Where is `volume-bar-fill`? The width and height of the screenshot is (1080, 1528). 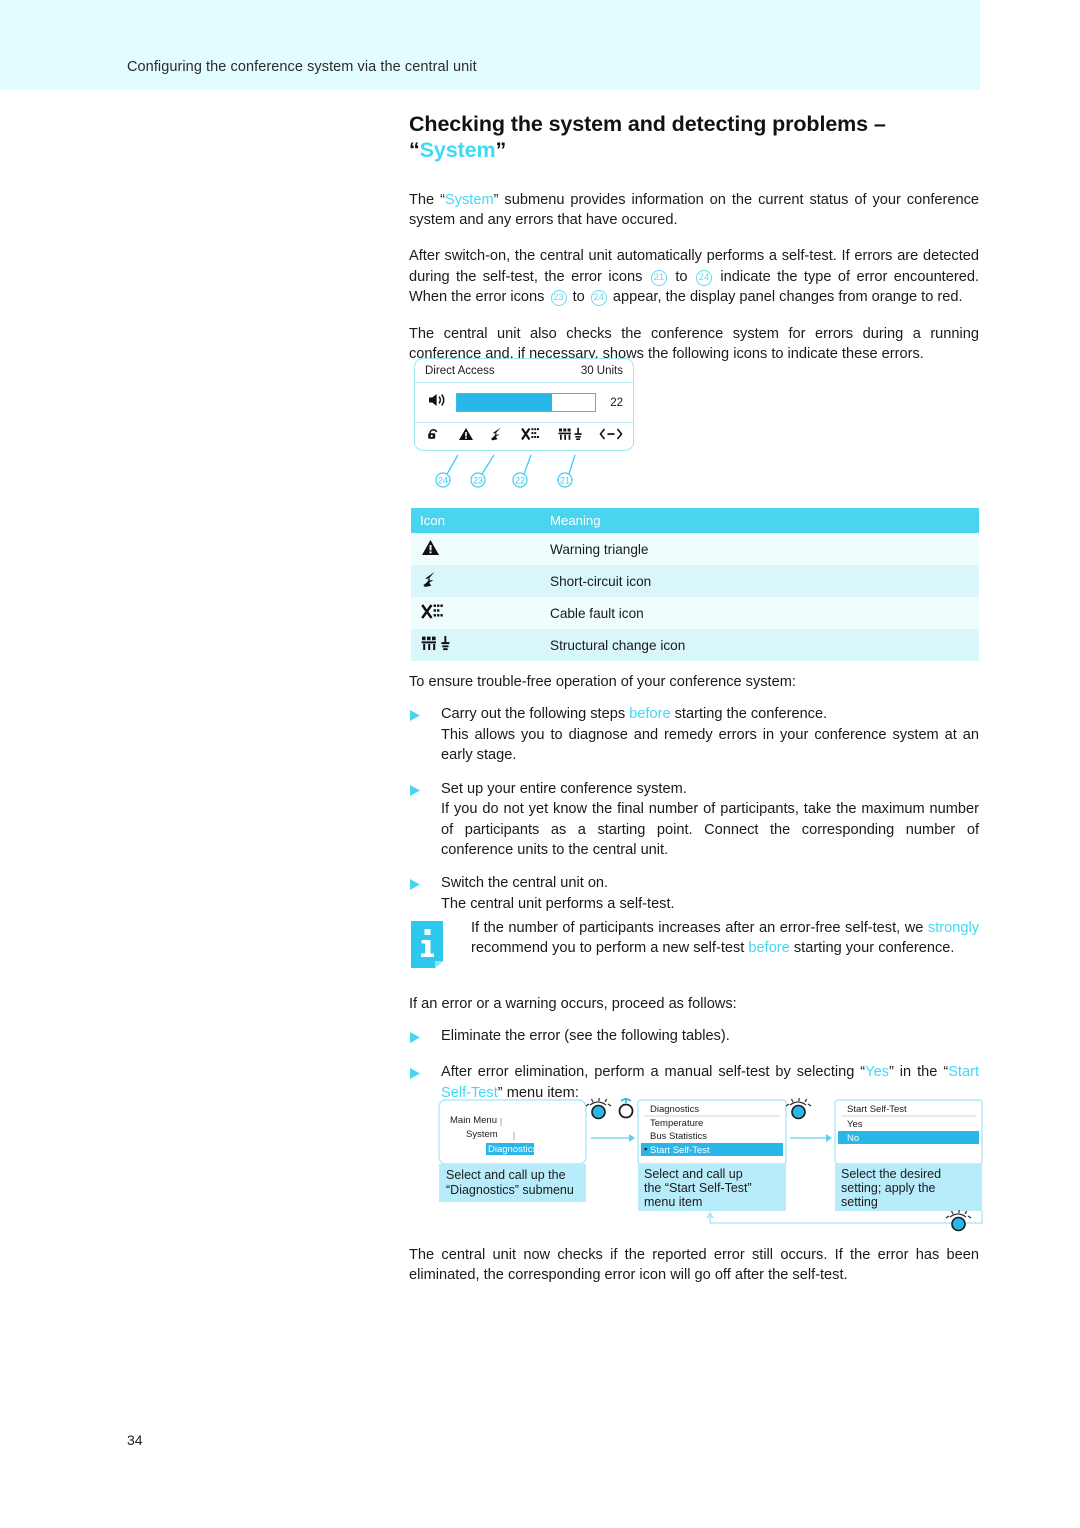 volume-bar-fill is located at coordinates (505, 402).